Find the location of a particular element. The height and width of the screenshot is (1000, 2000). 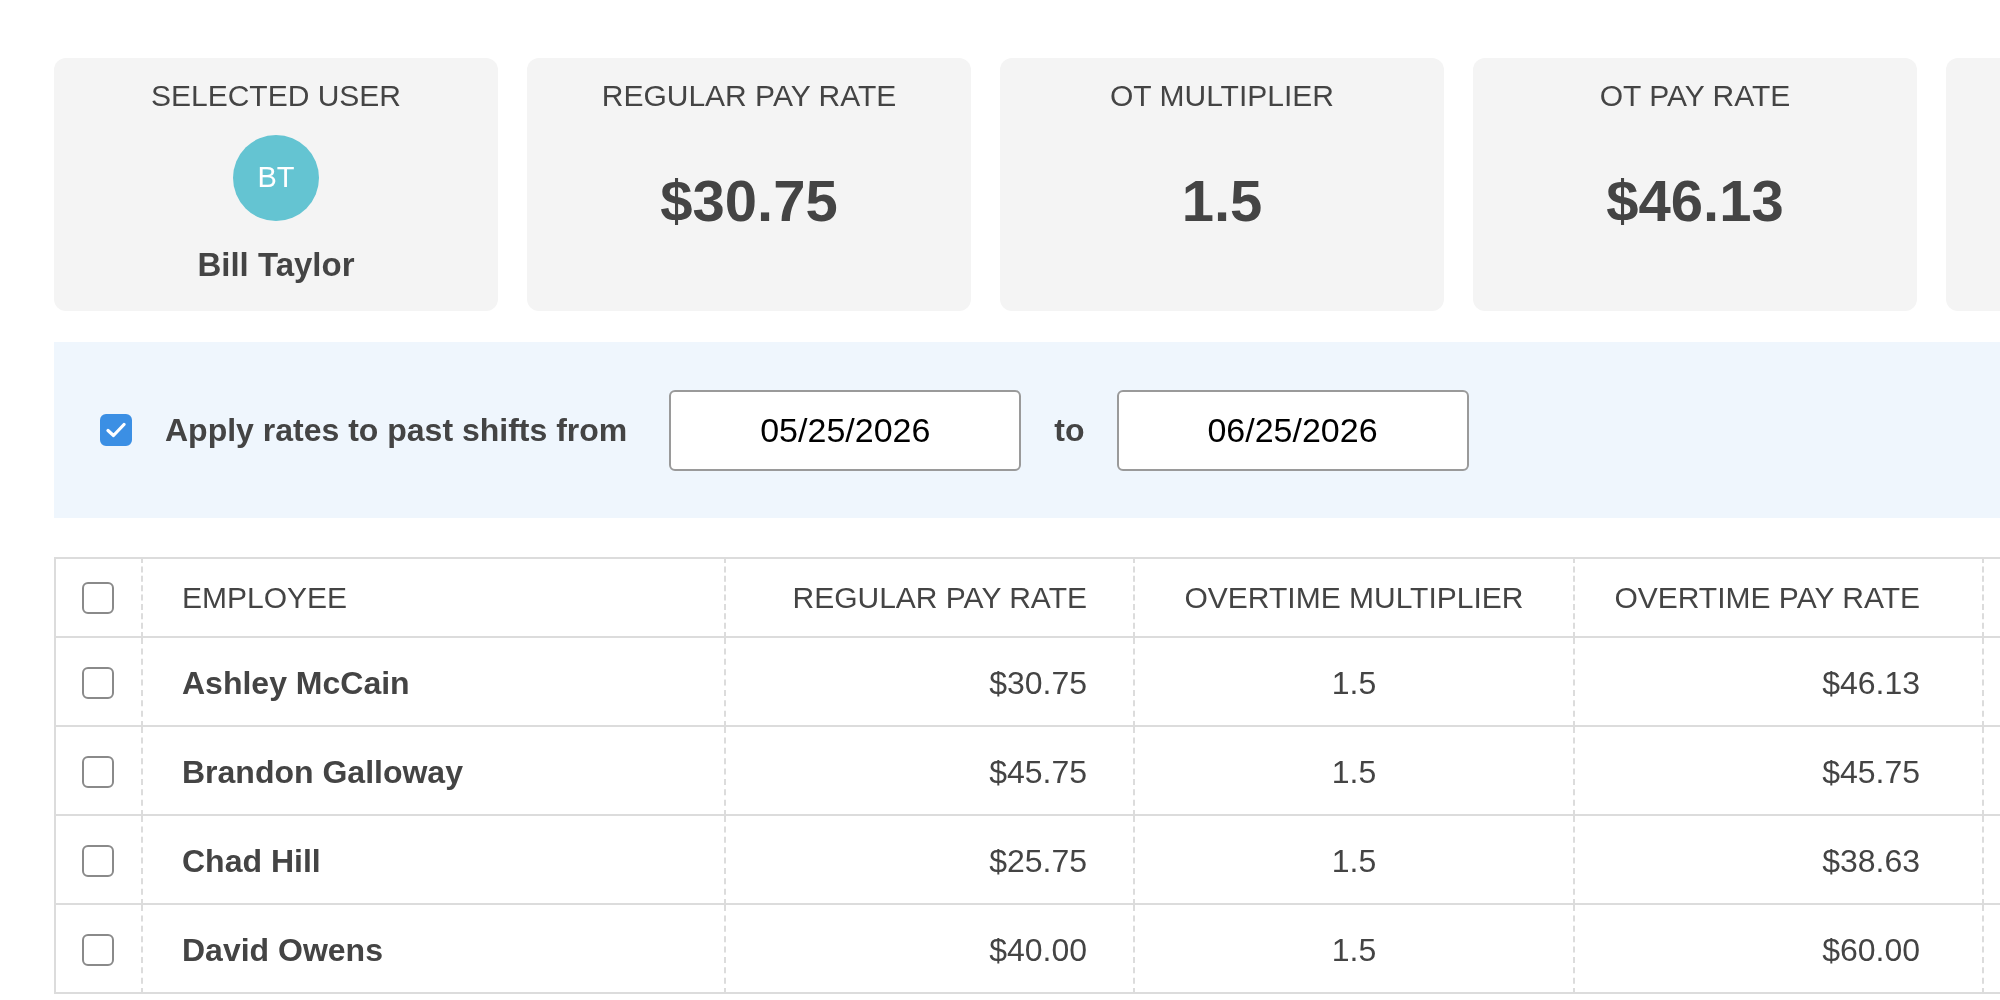

card-value: $30.75 is located at coordinates (749, 201).